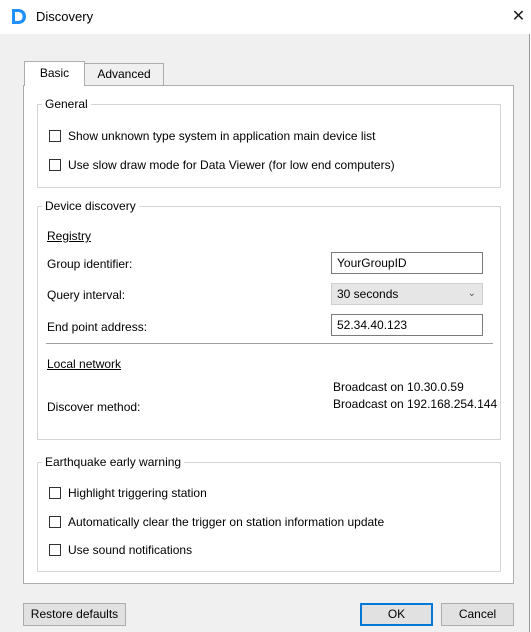 Image resolution: width=531 pixels, height=632 pixels. I want to click on checkbox-label: Highlight triggering station, so click(137, 493).